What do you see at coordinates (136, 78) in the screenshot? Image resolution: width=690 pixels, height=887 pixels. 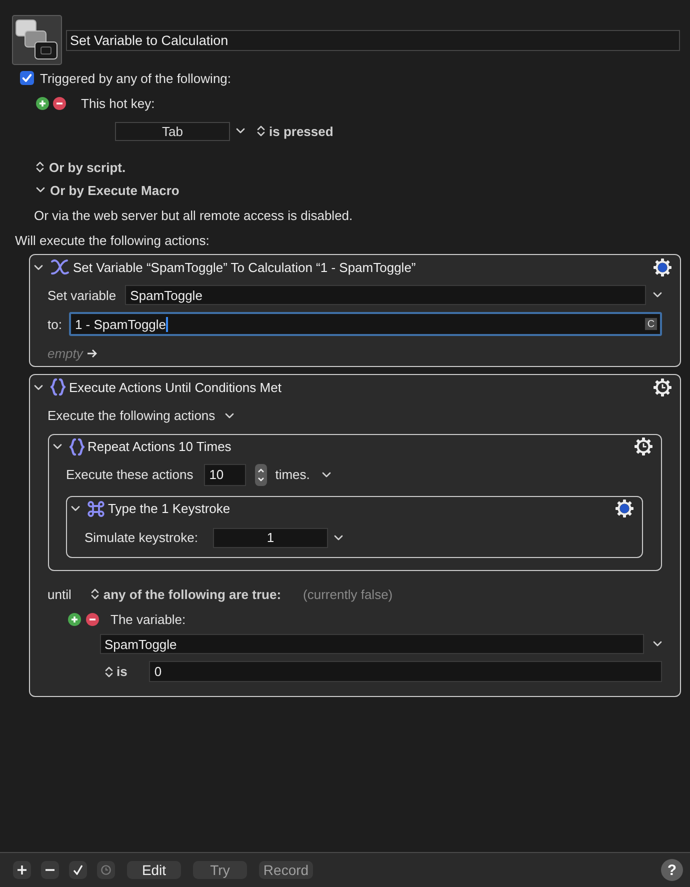 I see `trigger-label: Triggered by any of the following:` at bounding box center [136, 78].